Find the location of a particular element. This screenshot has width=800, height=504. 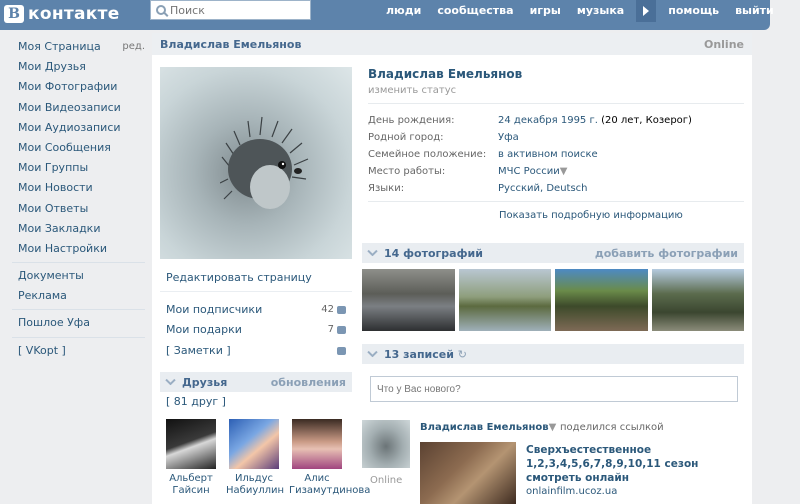

nav-people: люди is located at coordinates (403, 11).